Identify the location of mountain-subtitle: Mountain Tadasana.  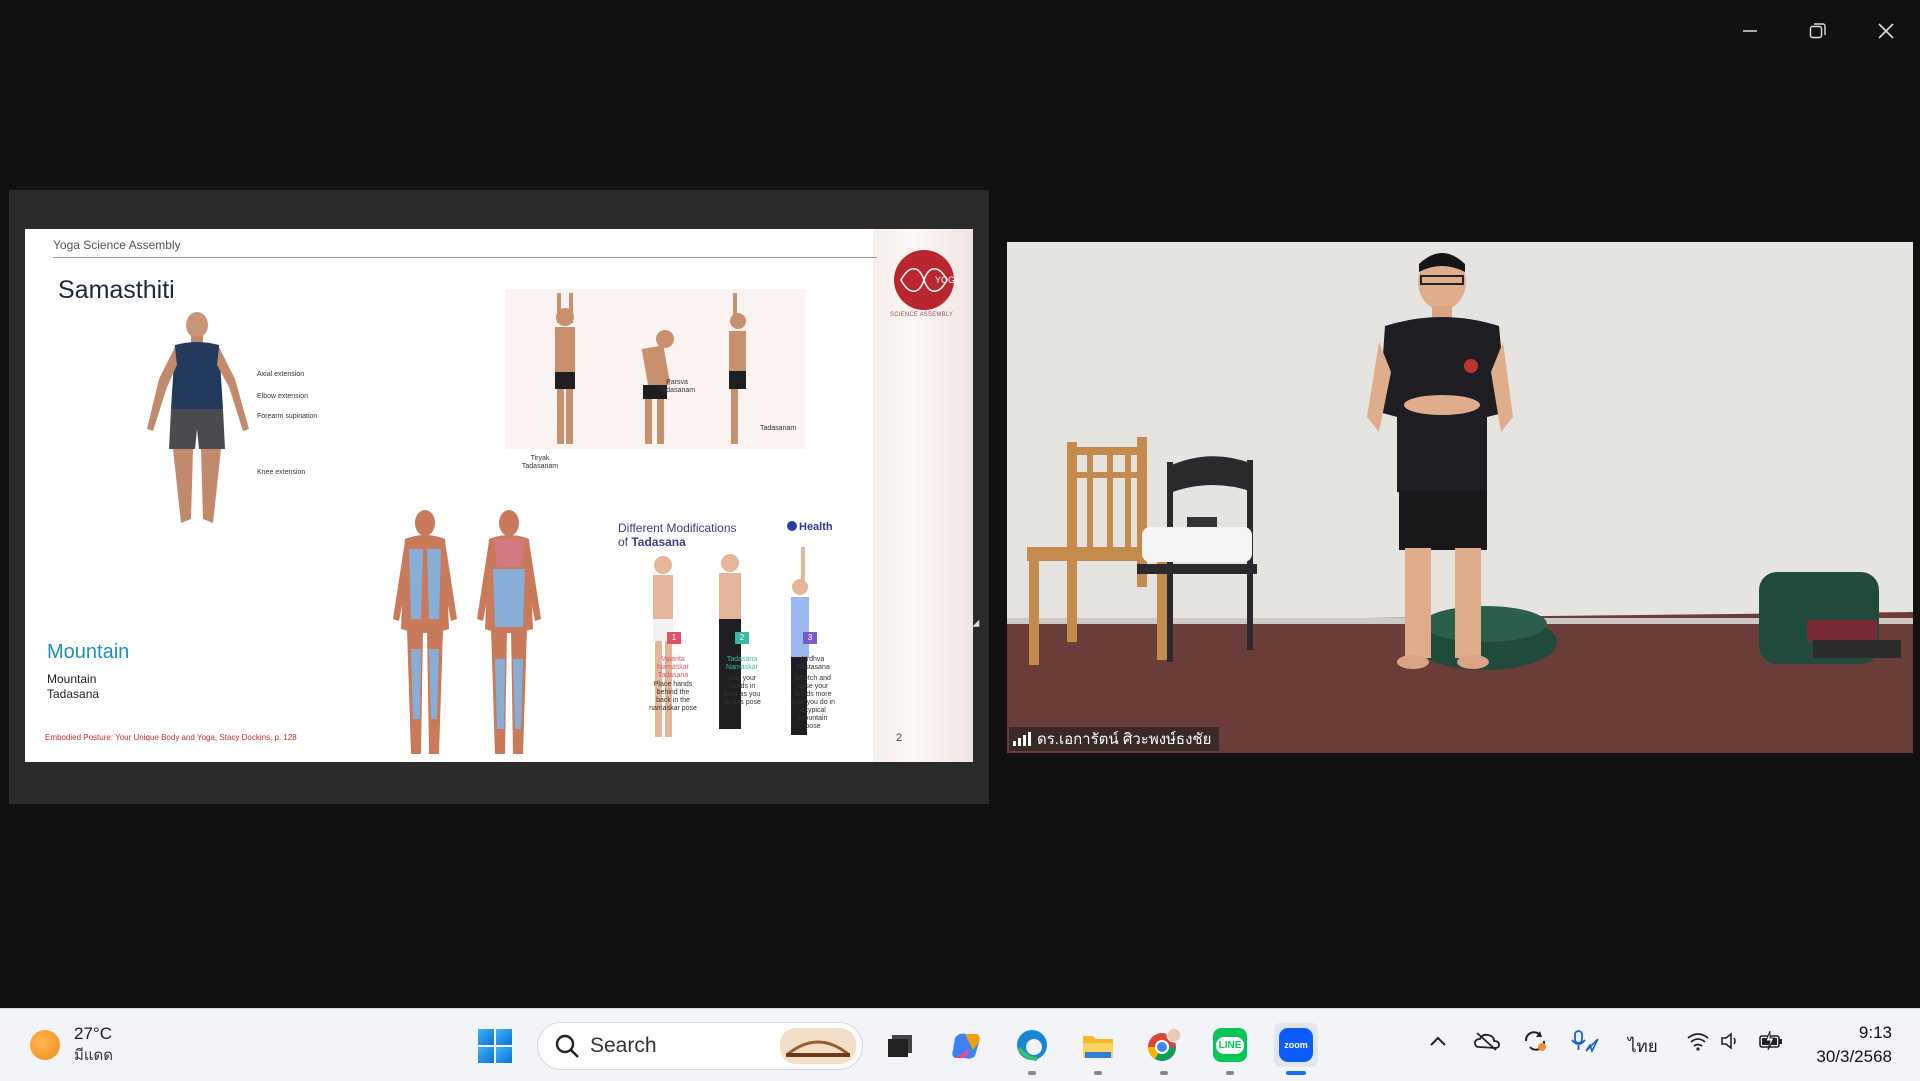
(73, 686).